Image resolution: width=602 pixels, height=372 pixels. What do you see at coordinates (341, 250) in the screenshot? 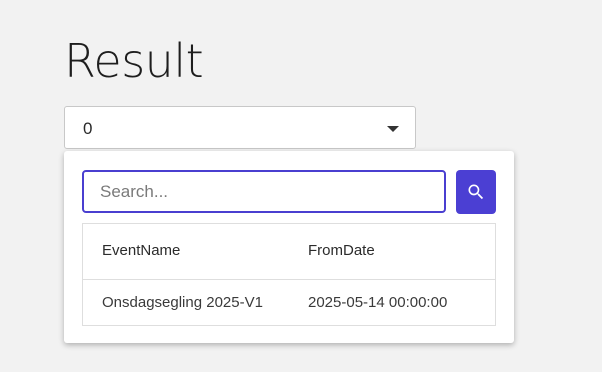
I see `column-header-fromdate: FromDate` at bounding box center [341, 250].